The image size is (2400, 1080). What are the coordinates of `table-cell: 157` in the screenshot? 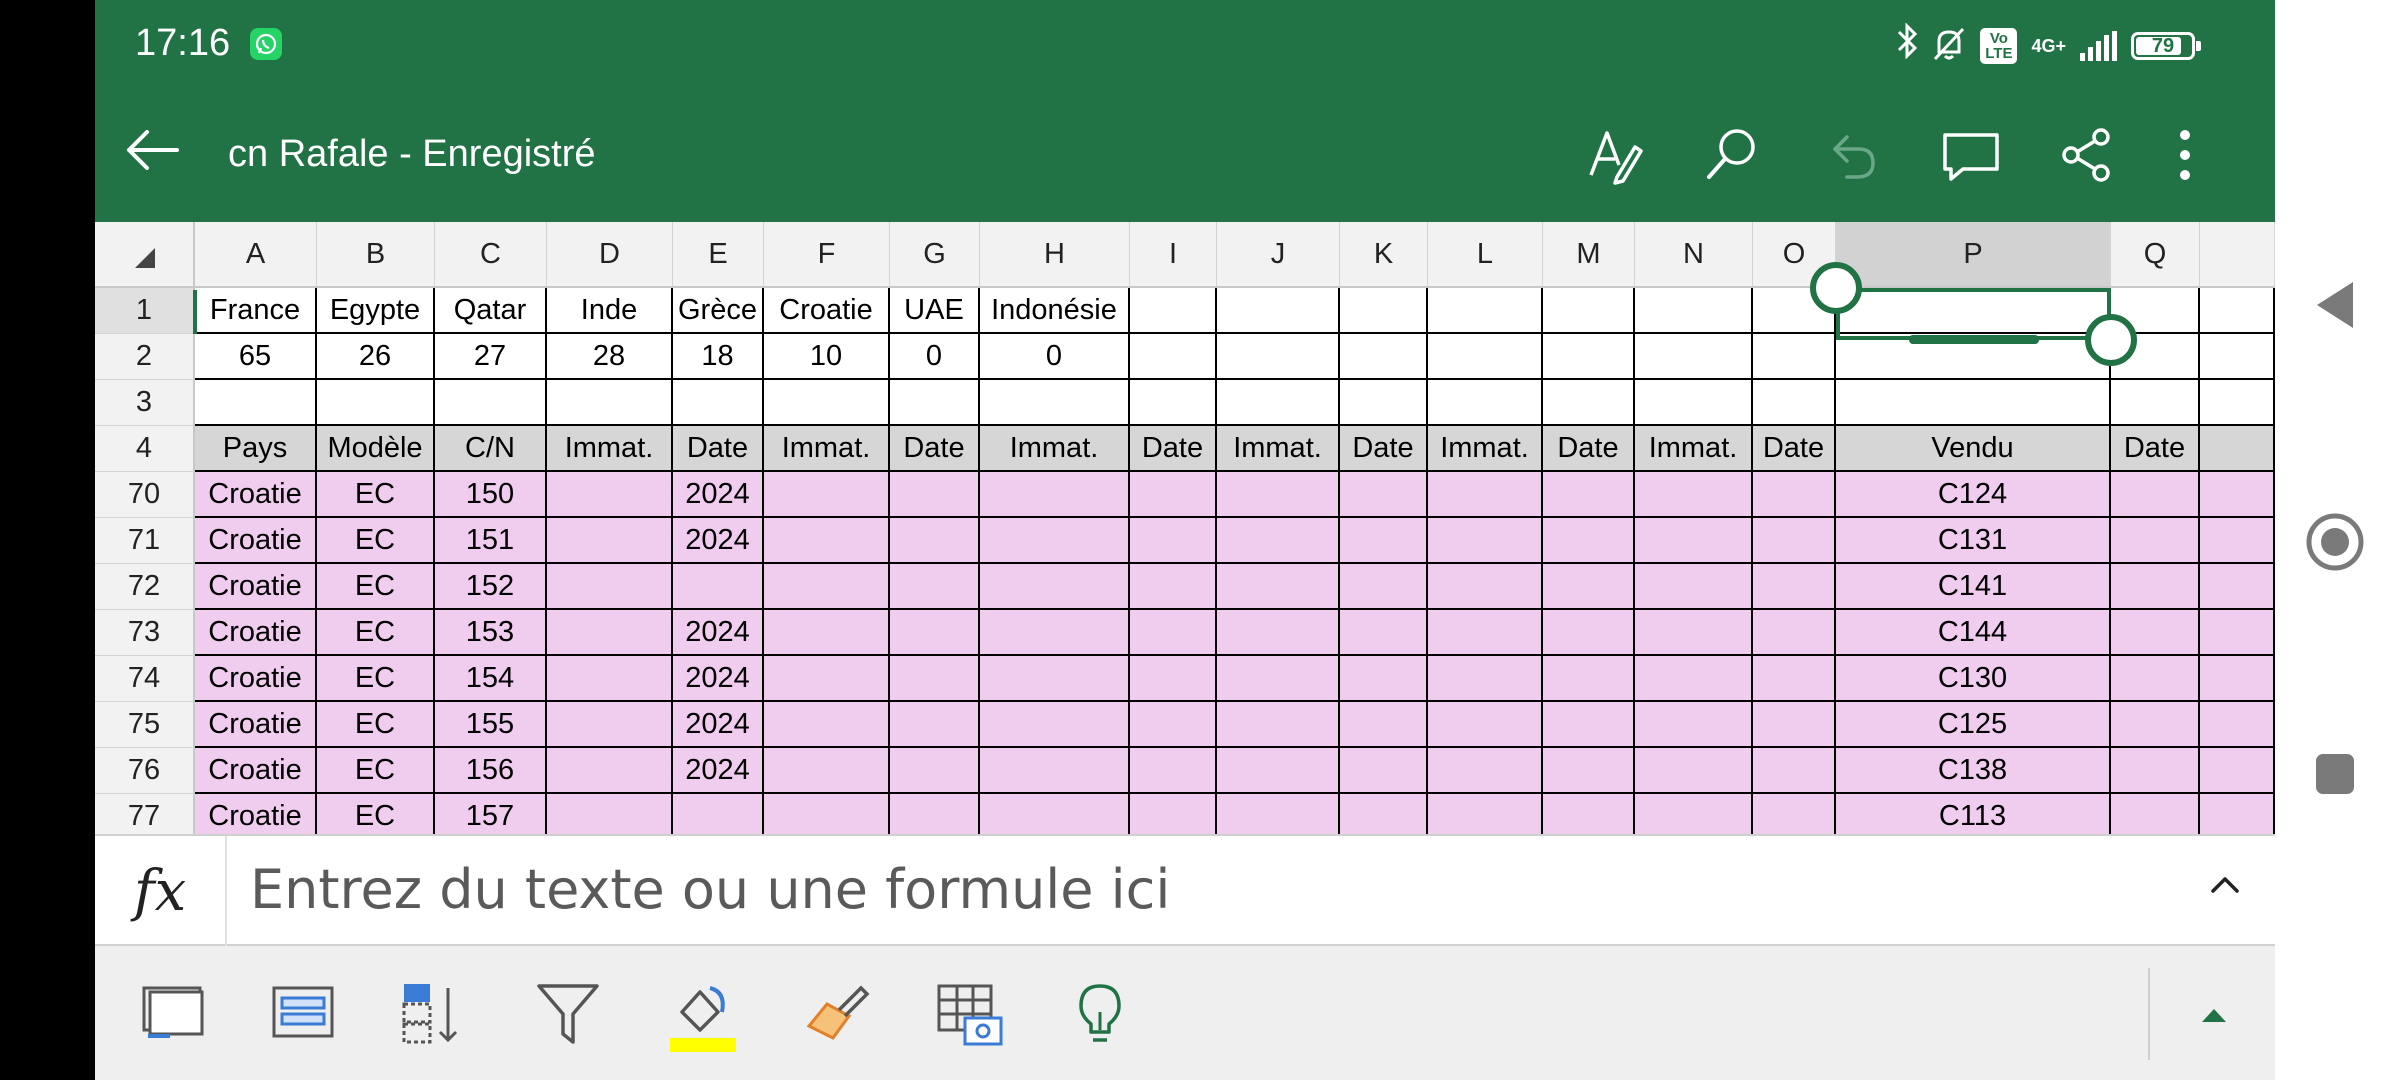 It's located at (491, 814).